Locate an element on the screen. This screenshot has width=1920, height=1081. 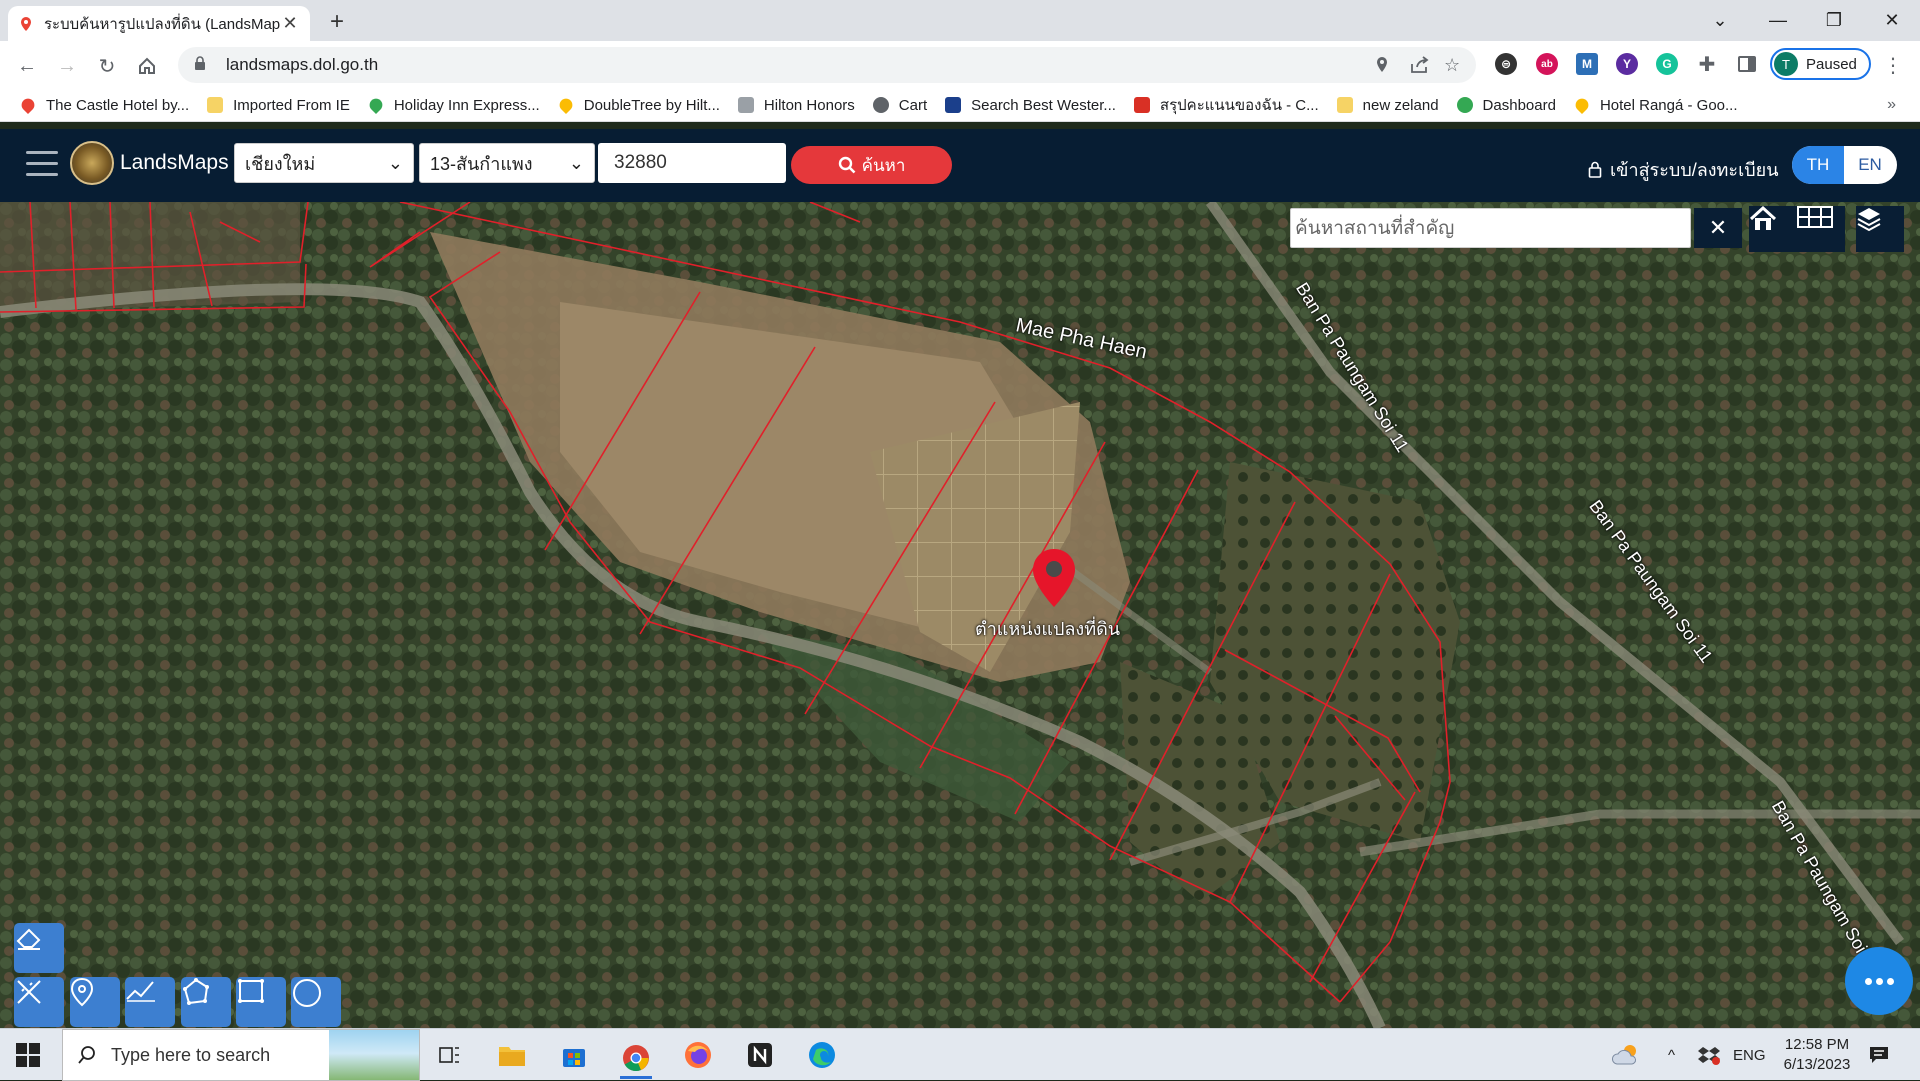
file-explorer-icon is located at coordinates (512, 1055).